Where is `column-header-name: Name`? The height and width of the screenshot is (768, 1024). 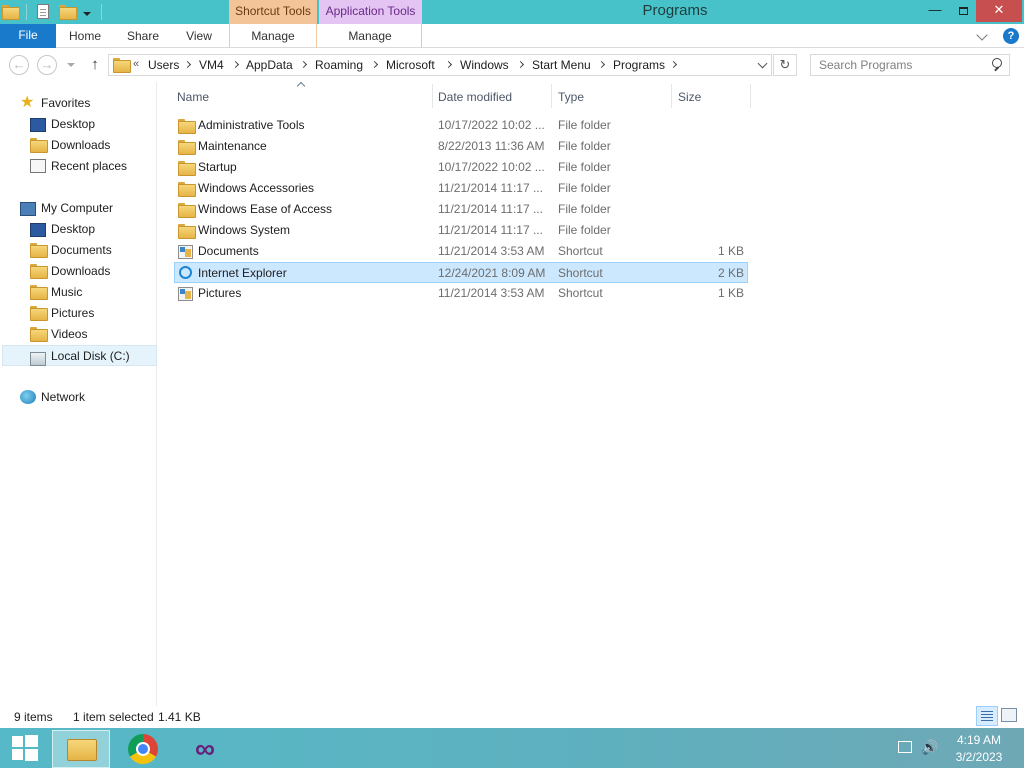 column-header-name: Name is located at coordinates (193, 97).